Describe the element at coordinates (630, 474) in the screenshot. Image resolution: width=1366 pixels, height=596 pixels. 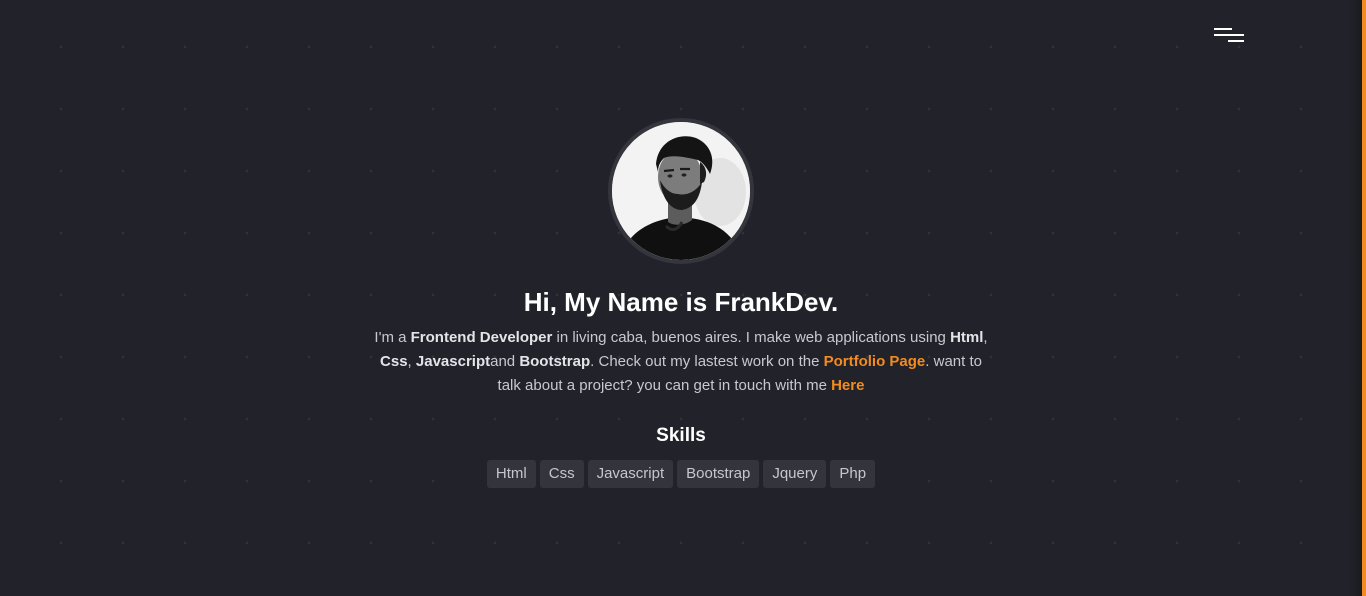
I see `skill-badge: Javascript` at that location.